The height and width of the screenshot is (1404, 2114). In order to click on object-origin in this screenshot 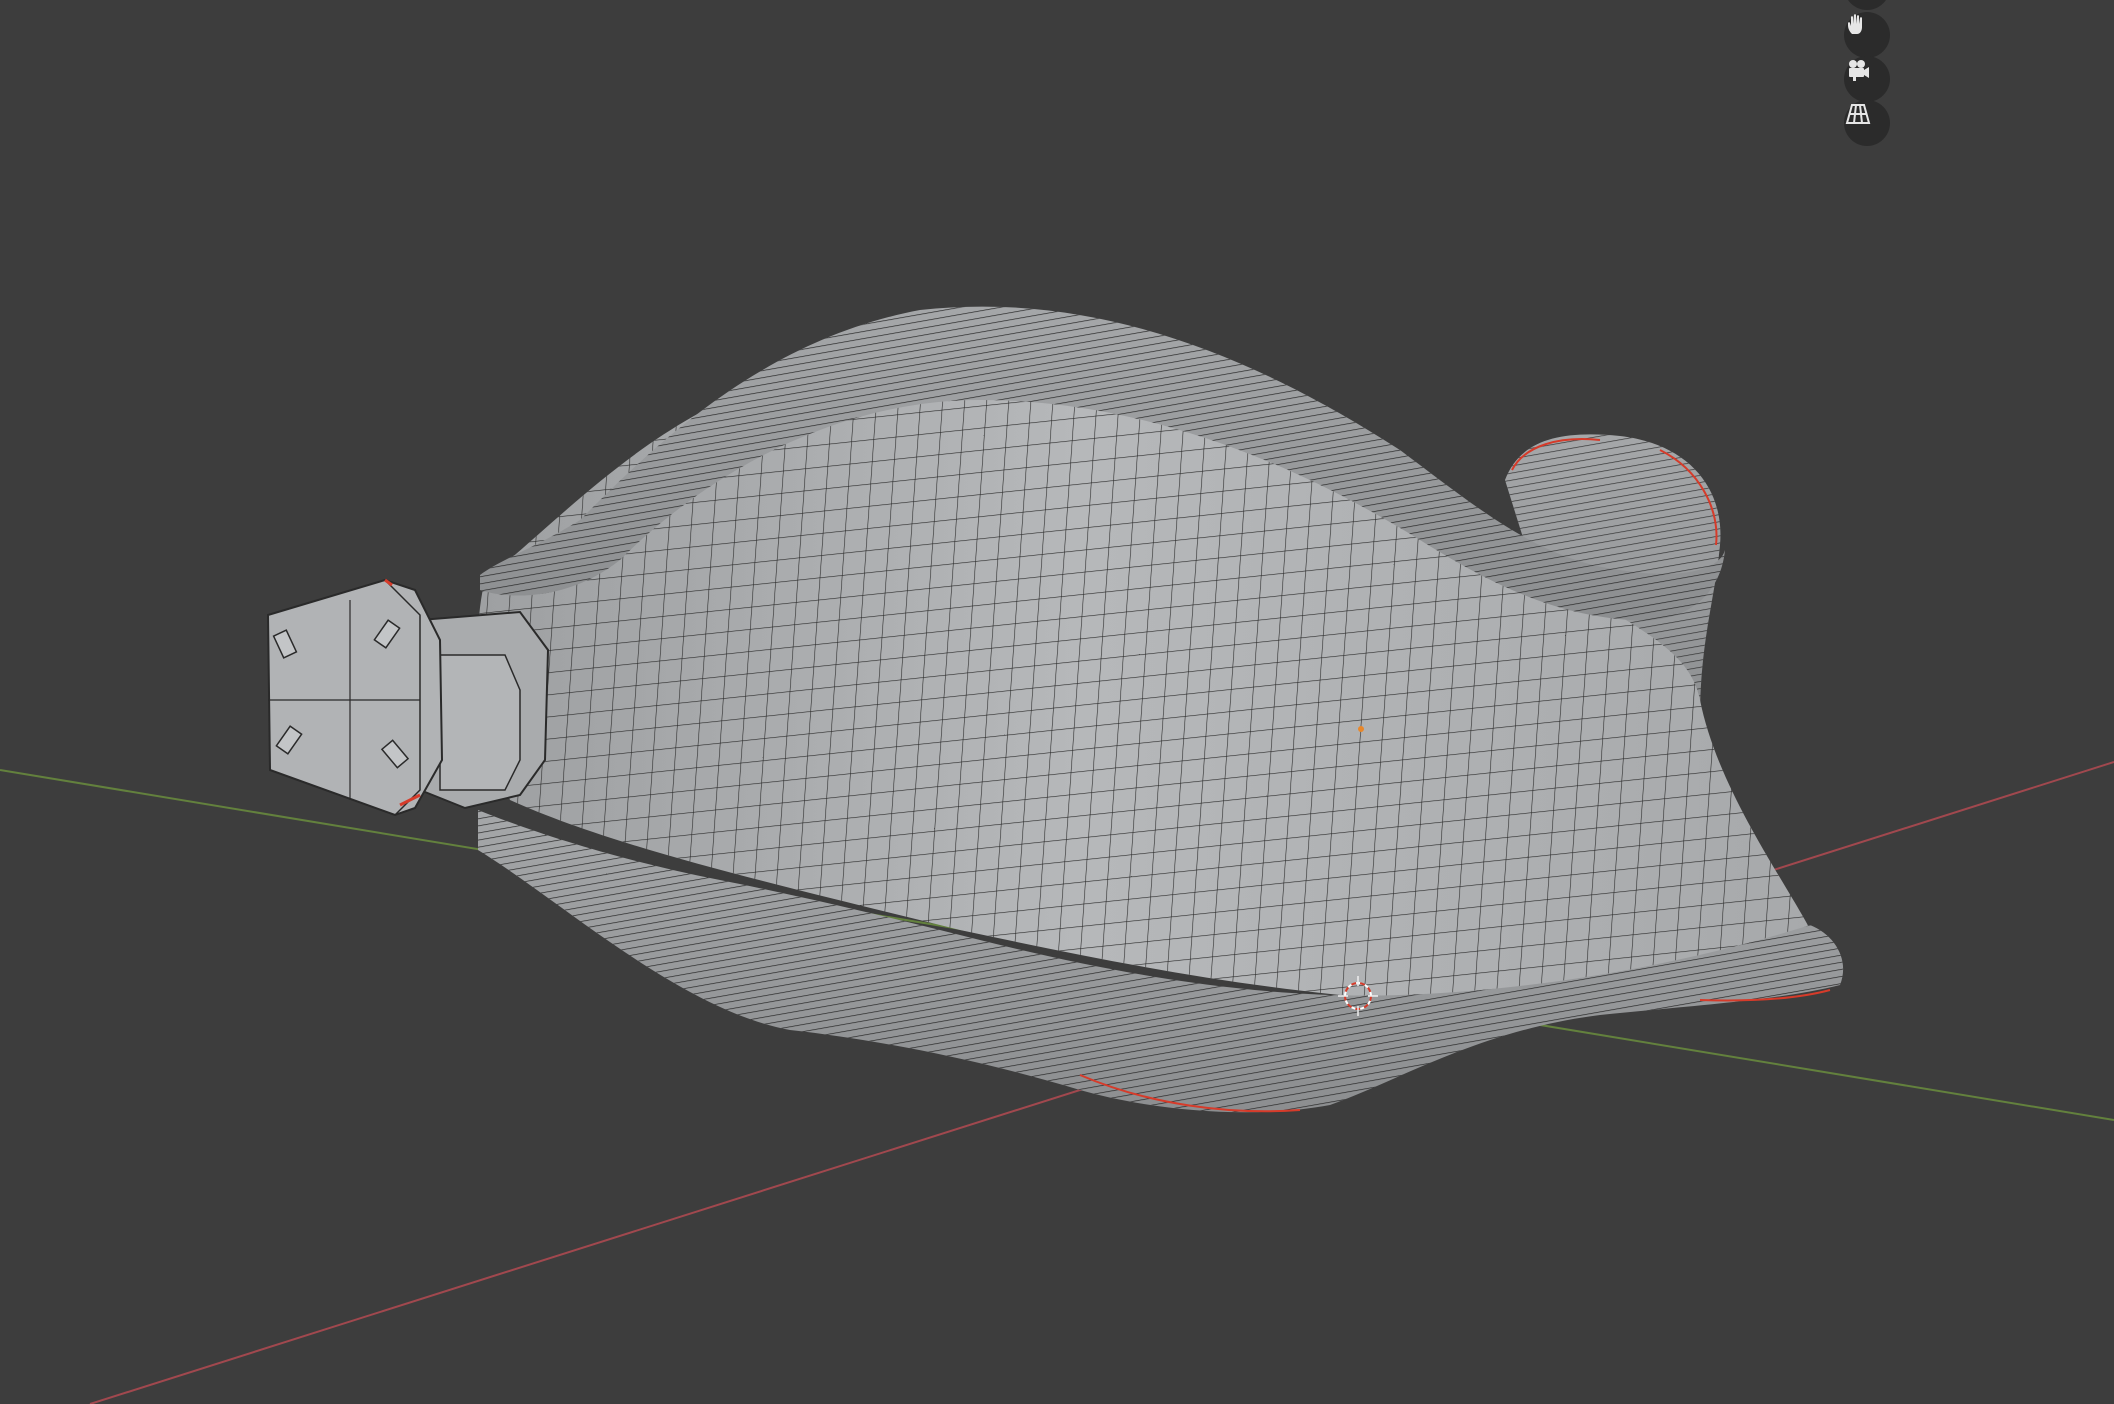, I will do `click(1361, 729)`.